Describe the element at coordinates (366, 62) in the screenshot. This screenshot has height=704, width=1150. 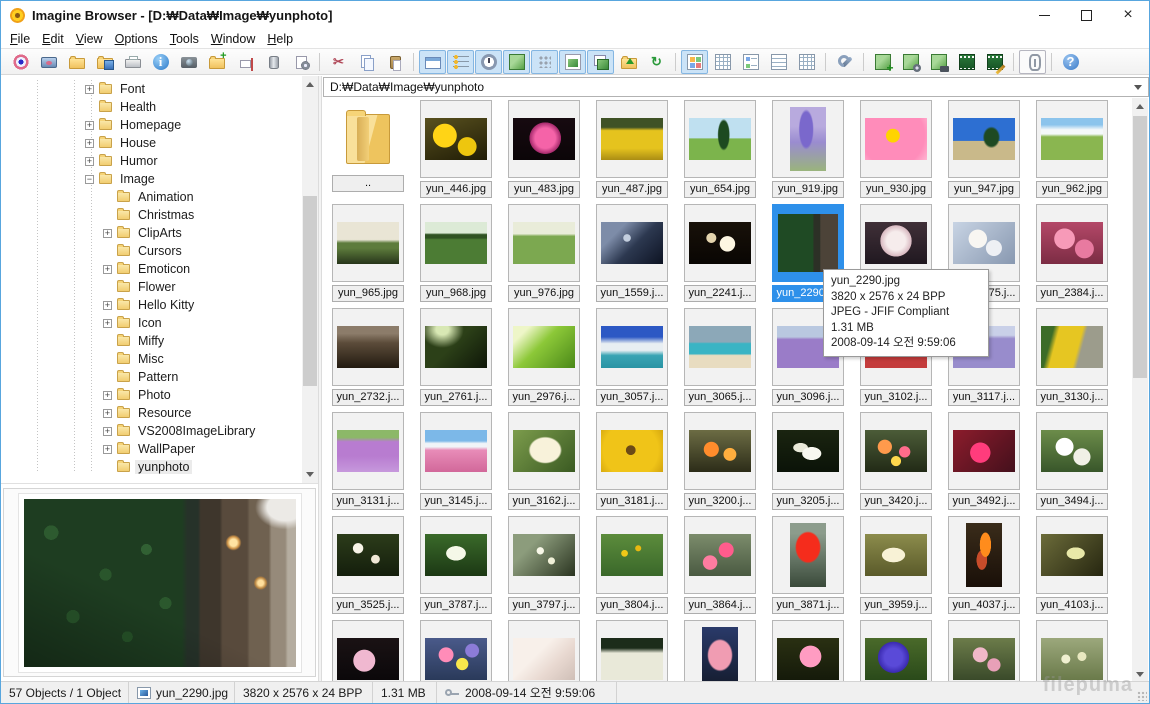
I see `copy-button` at that location.